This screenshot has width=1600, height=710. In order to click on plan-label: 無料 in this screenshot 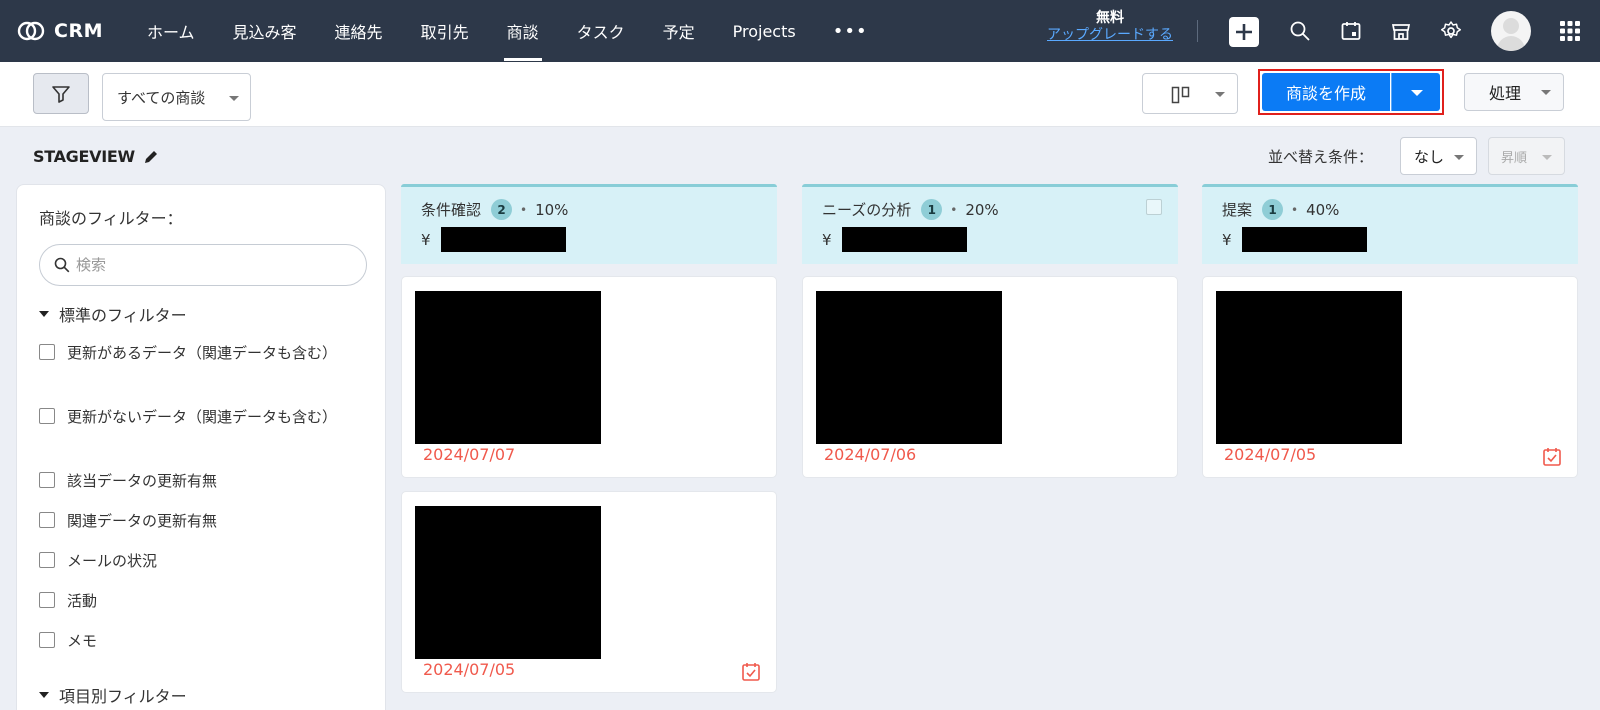, I will do `click(1110, 18)`.